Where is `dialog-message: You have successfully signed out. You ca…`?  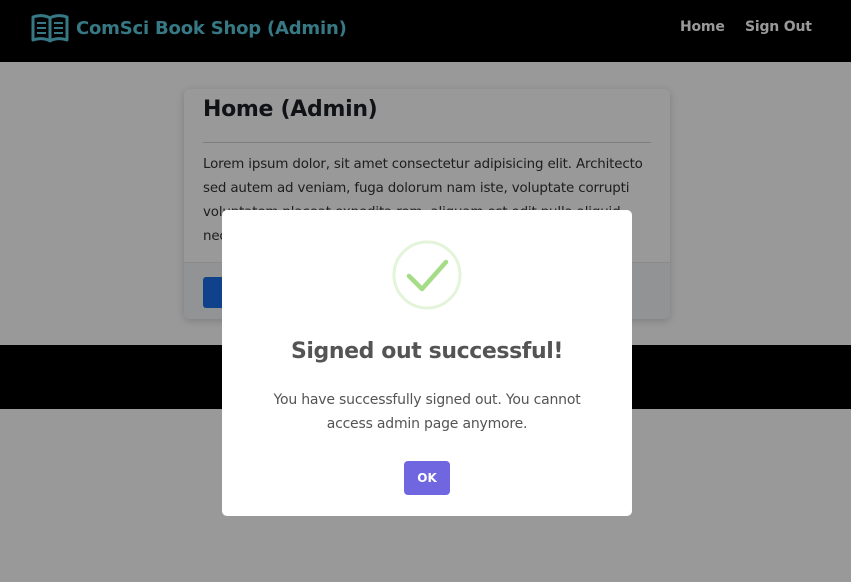
dialog-message: You have successfully signed out. You ca… is located at coordinates (427, 412).